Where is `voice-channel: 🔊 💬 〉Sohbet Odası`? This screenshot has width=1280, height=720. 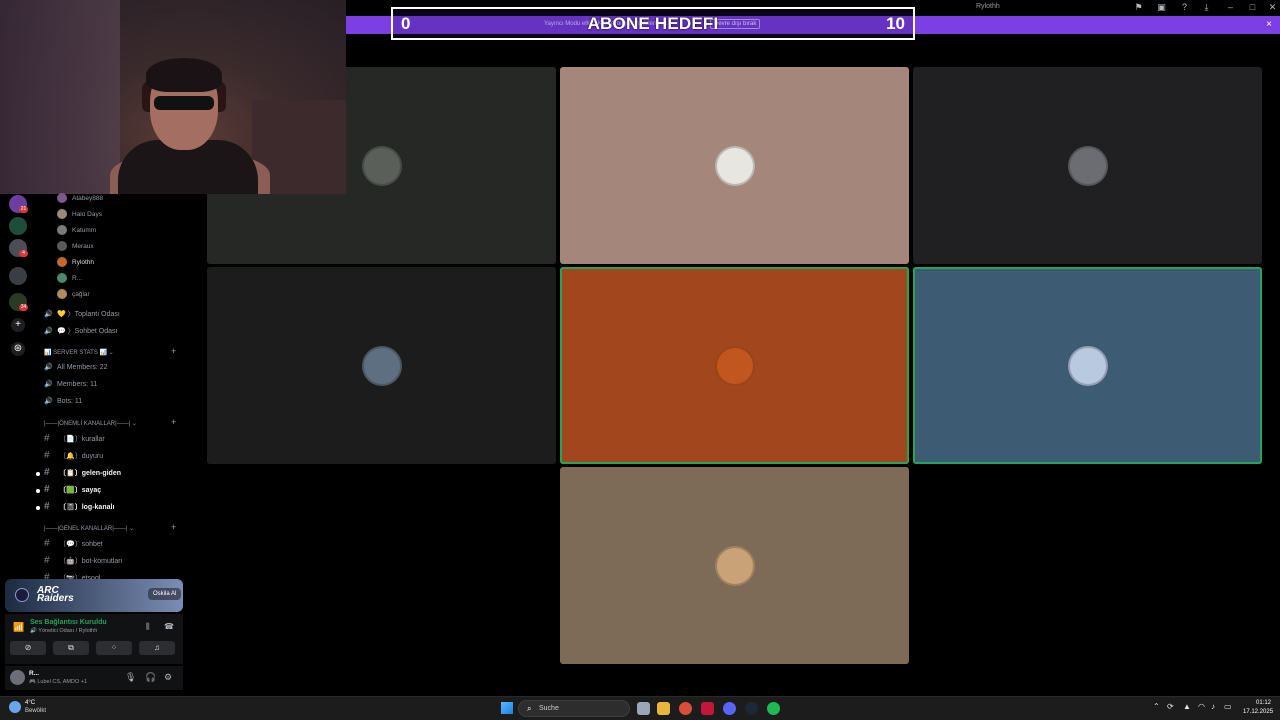 voice-channel: 🔊 💬 〉Sohbet Odası is located at coordinates (80, 331).